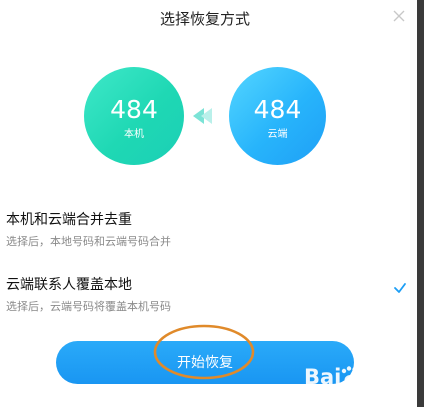 This screenshot has width=424, height=407. What do you see at coordinates (371, 390) in the screenshot?
I see `watermark-url: jingyan.baidu.com` at bounding box center [371, 390].